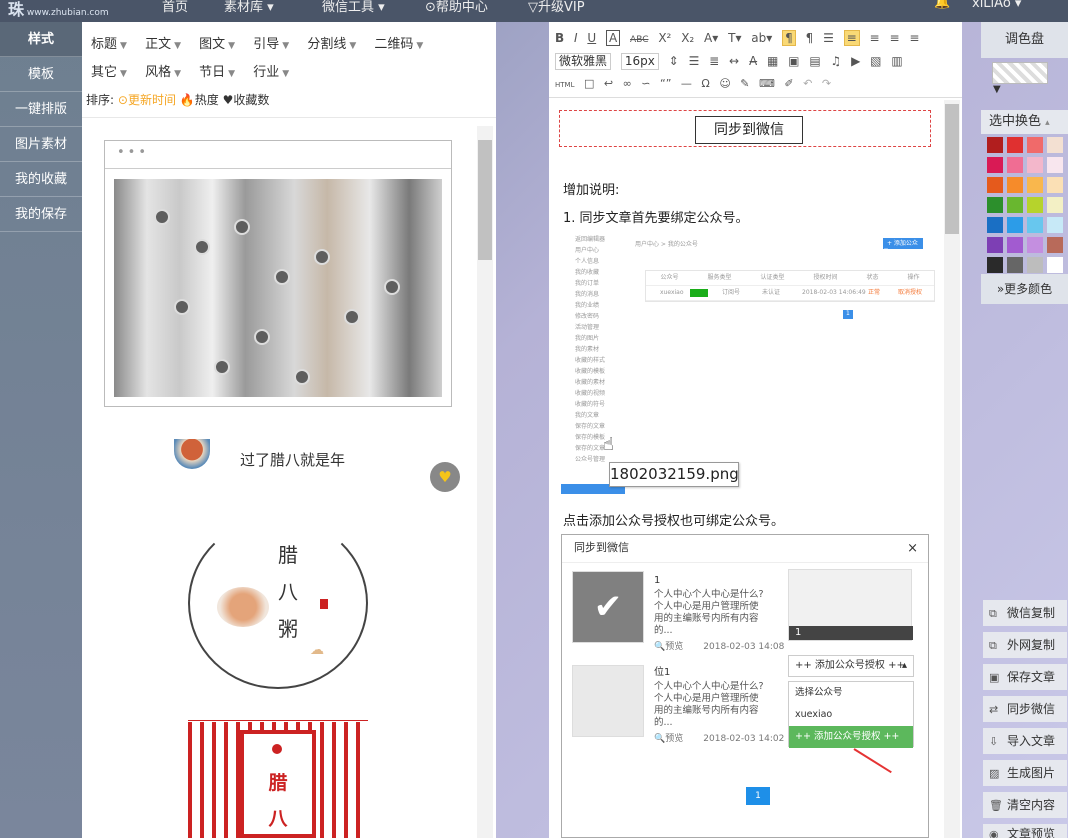 This screenshot has width=1068, height=838. What do you see at coordinates (556, 7) in the screenshot?
I see `nav-upgrade-vip: ▽升级VIP` at bounding box center [556, 7].